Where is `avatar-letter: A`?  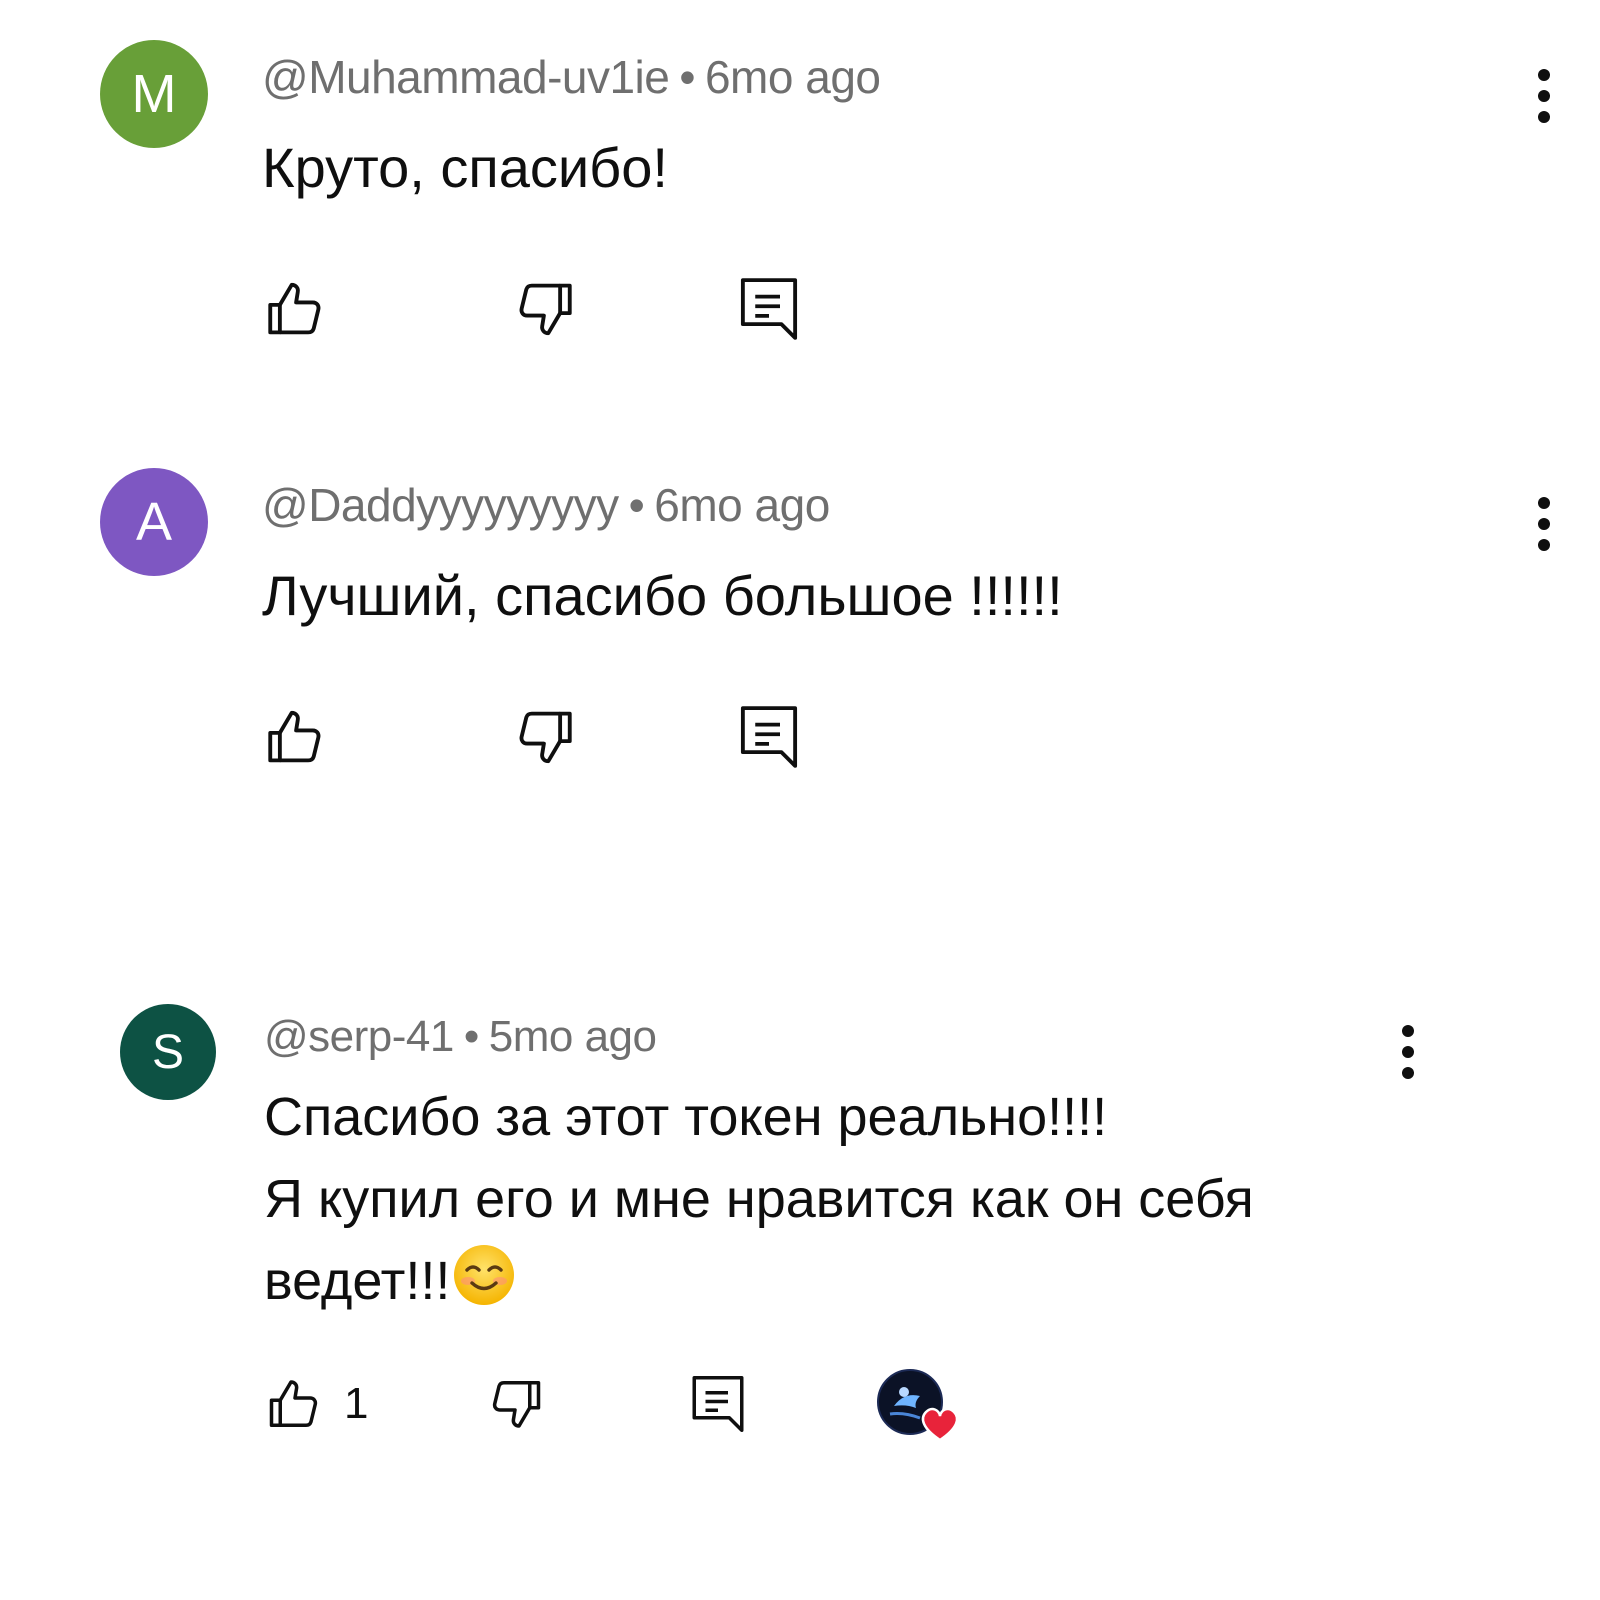 avatar-letter: A is located at coordinates (154, 522).